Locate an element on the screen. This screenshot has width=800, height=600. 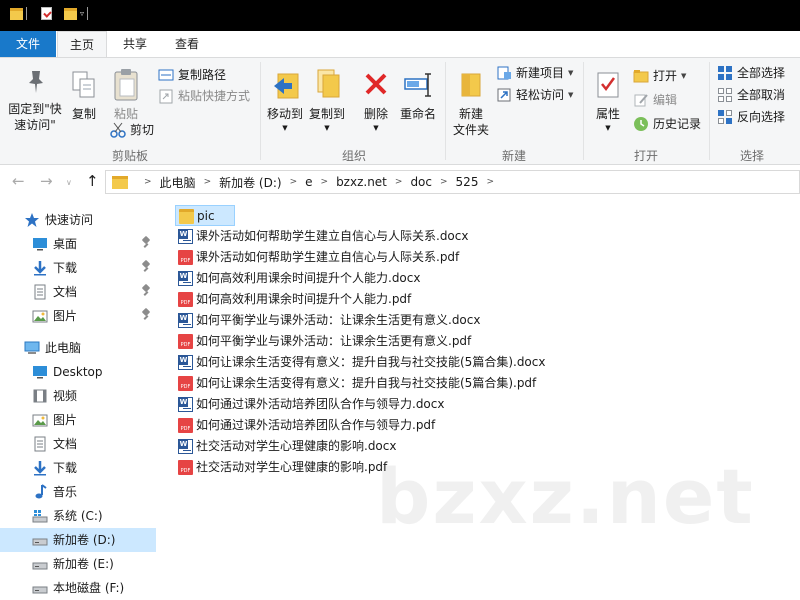
file-name: 如何平衡学业与课外活动：让课余生活更有意义.pdf is located at coordinates (334, 341).